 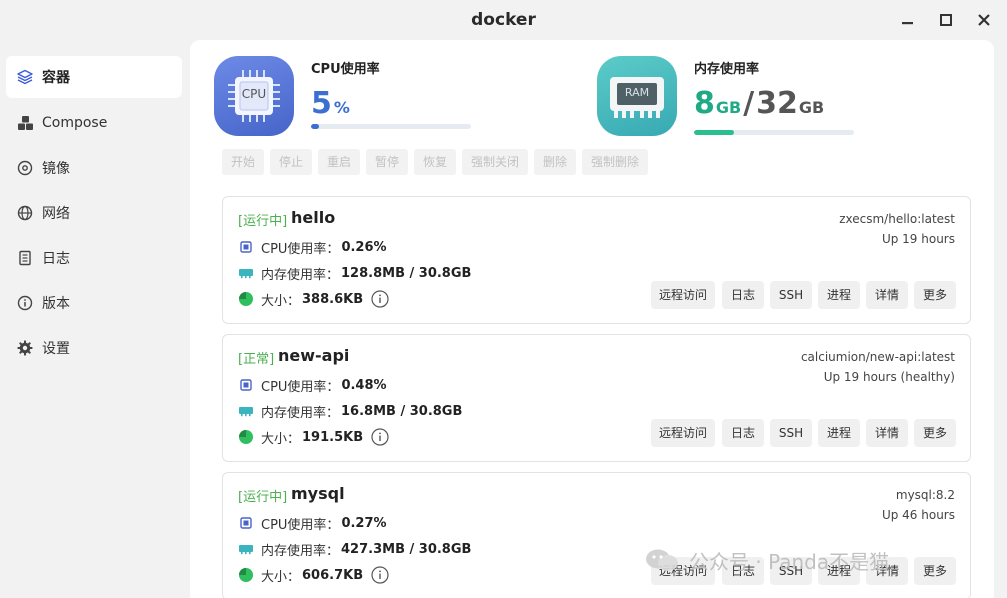 What do you see at coordinates (435, 162) in the screenshot?
I see `resume-button: 恢复` at bounding box center [435, 162].